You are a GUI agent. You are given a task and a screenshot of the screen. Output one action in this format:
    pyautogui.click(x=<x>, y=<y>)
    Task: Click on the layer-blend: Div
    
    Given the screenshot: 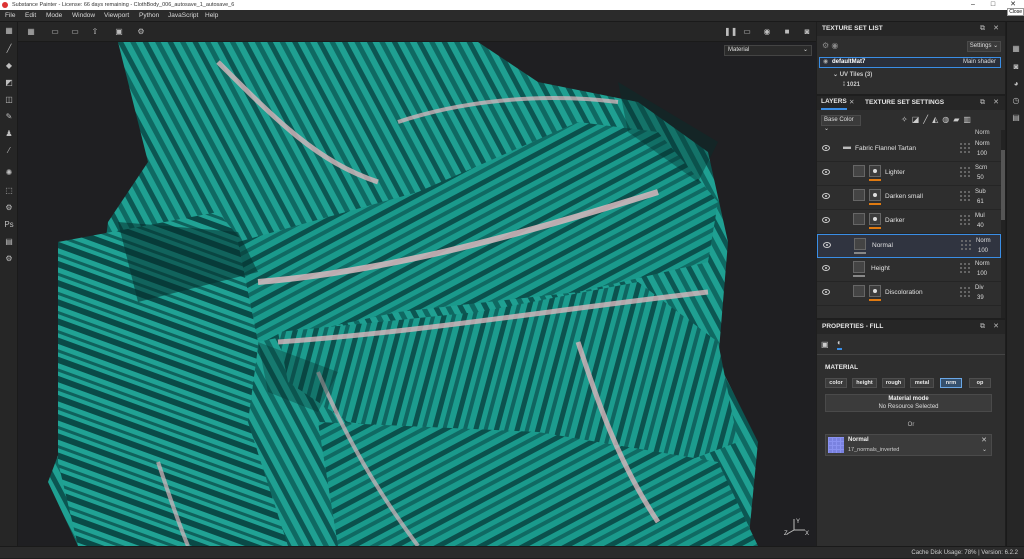 What is the action you would take?
    pyautogui.click(x=979, y=288)
    